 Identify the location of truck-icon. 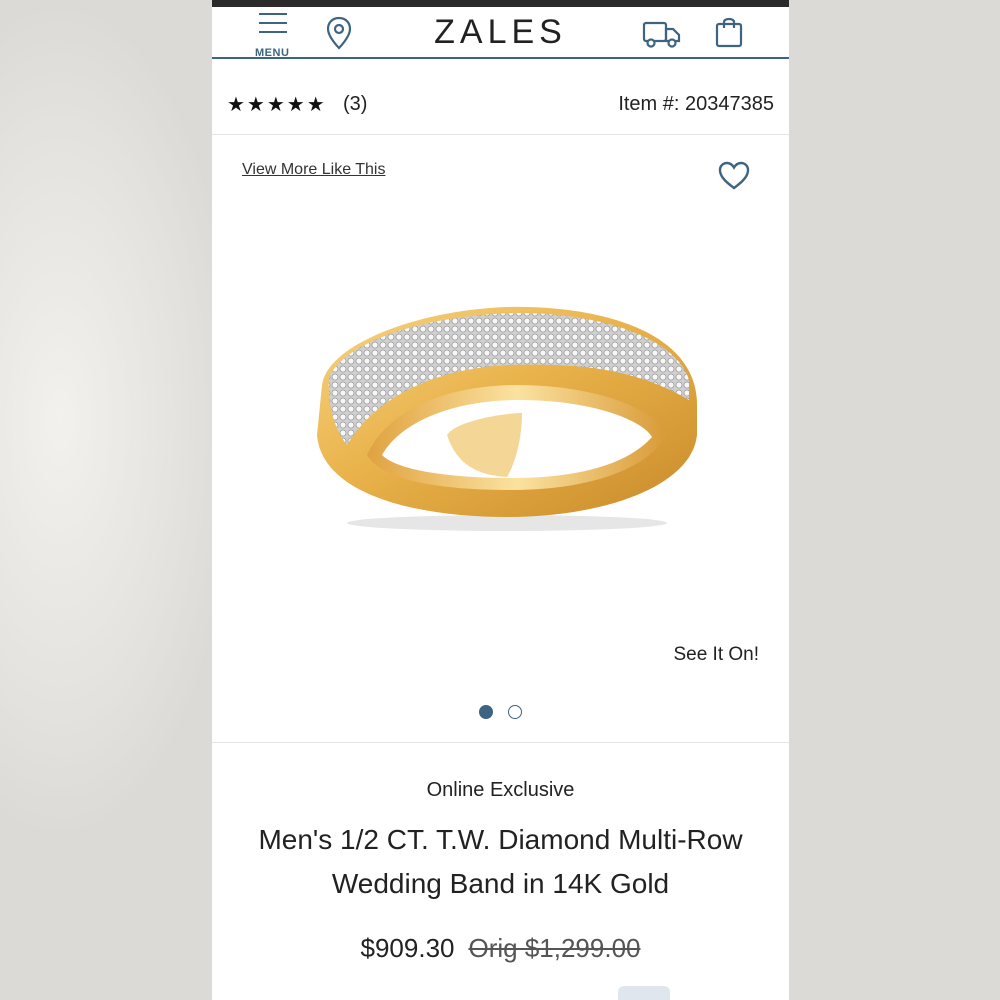
(661, 34).